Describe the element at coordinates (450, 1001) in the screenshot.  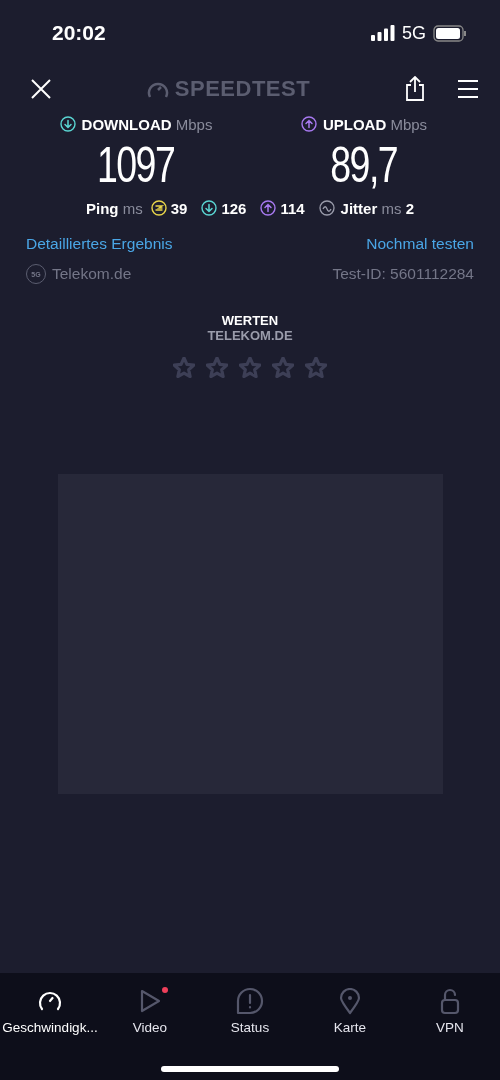
I see `unlocked-padlock-icon` at that location.